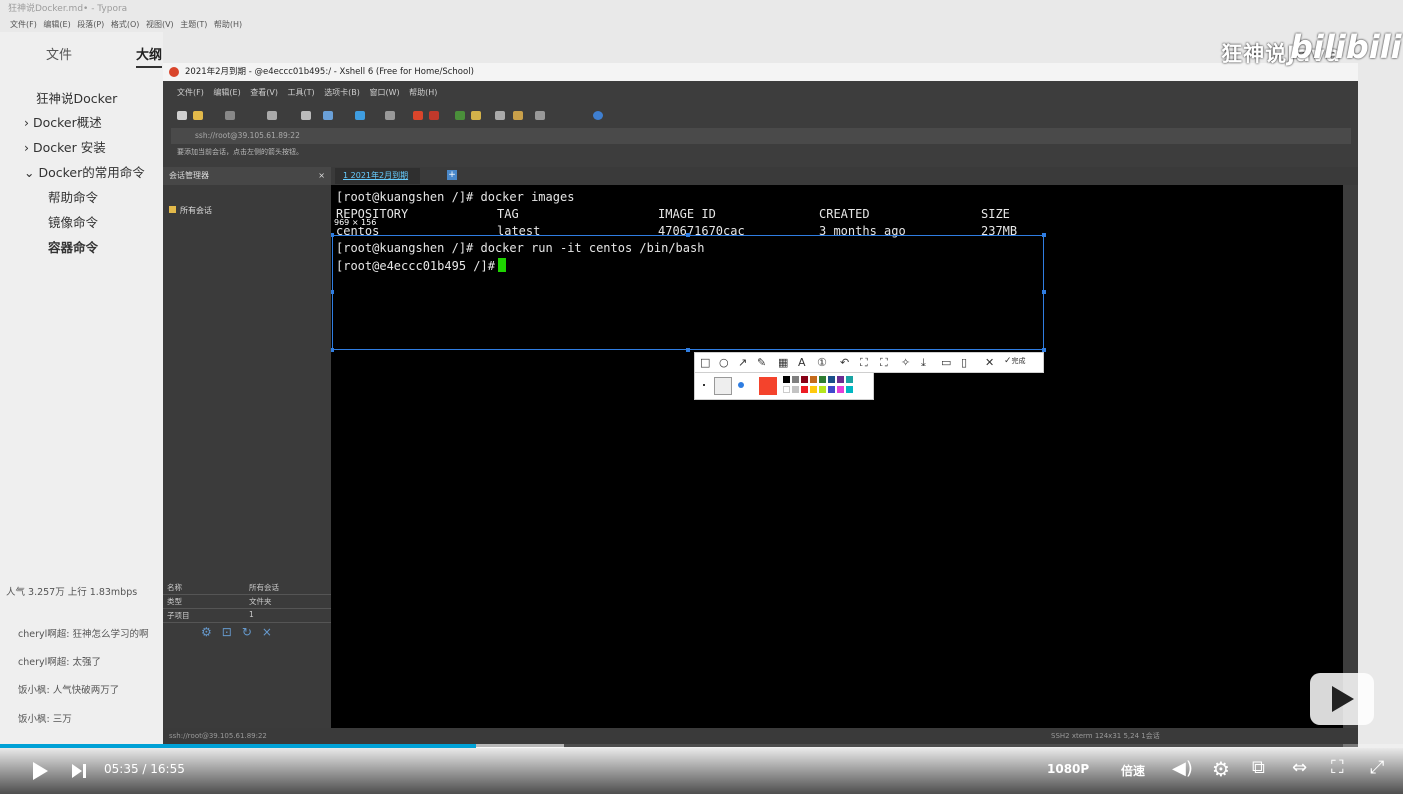  What do you see at coordinates (741, 385) in the screenshot?
I see `brush-large` at bounding box center [741, 385].